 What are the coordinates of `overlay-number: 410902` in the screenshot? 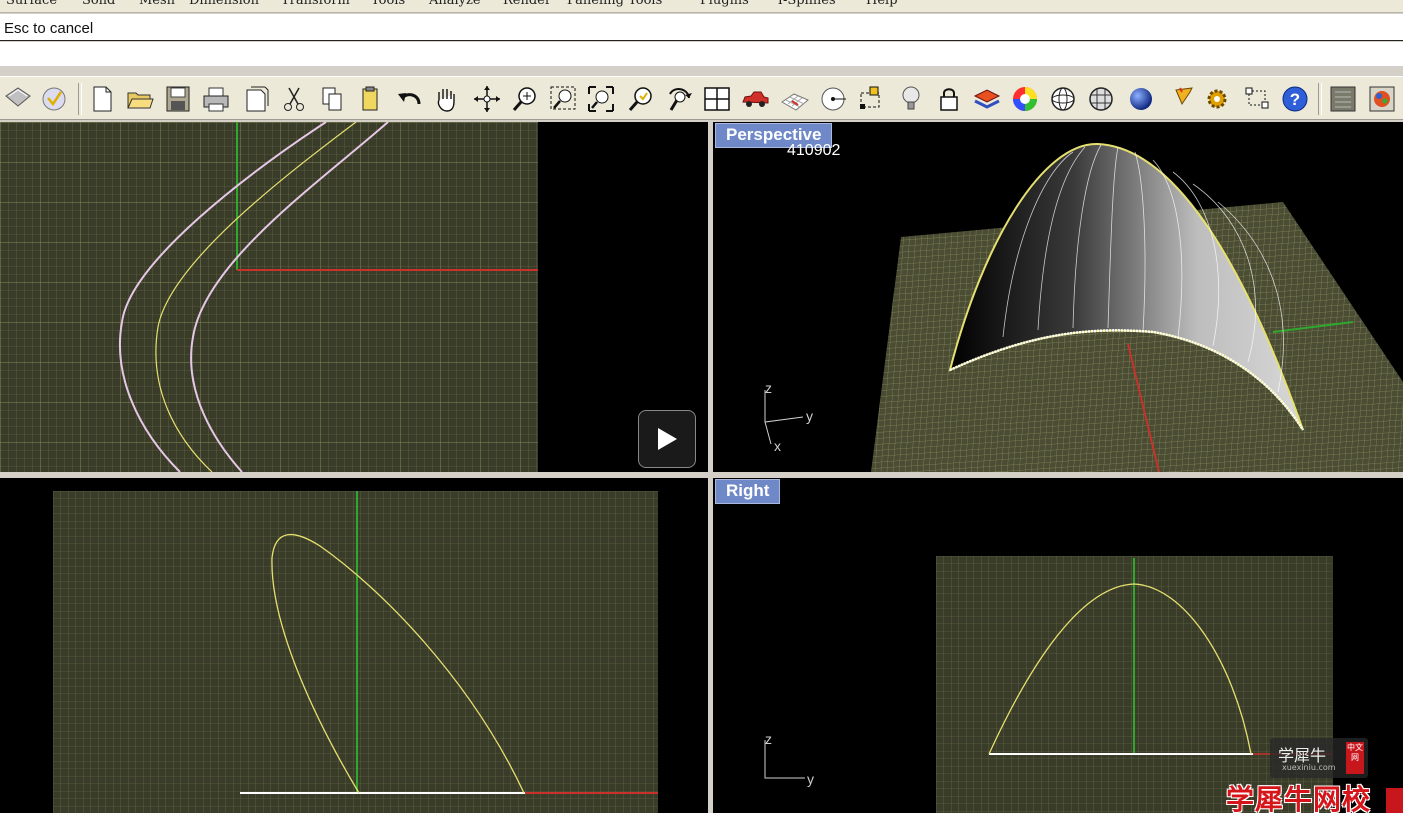 It's located at (814, 150).